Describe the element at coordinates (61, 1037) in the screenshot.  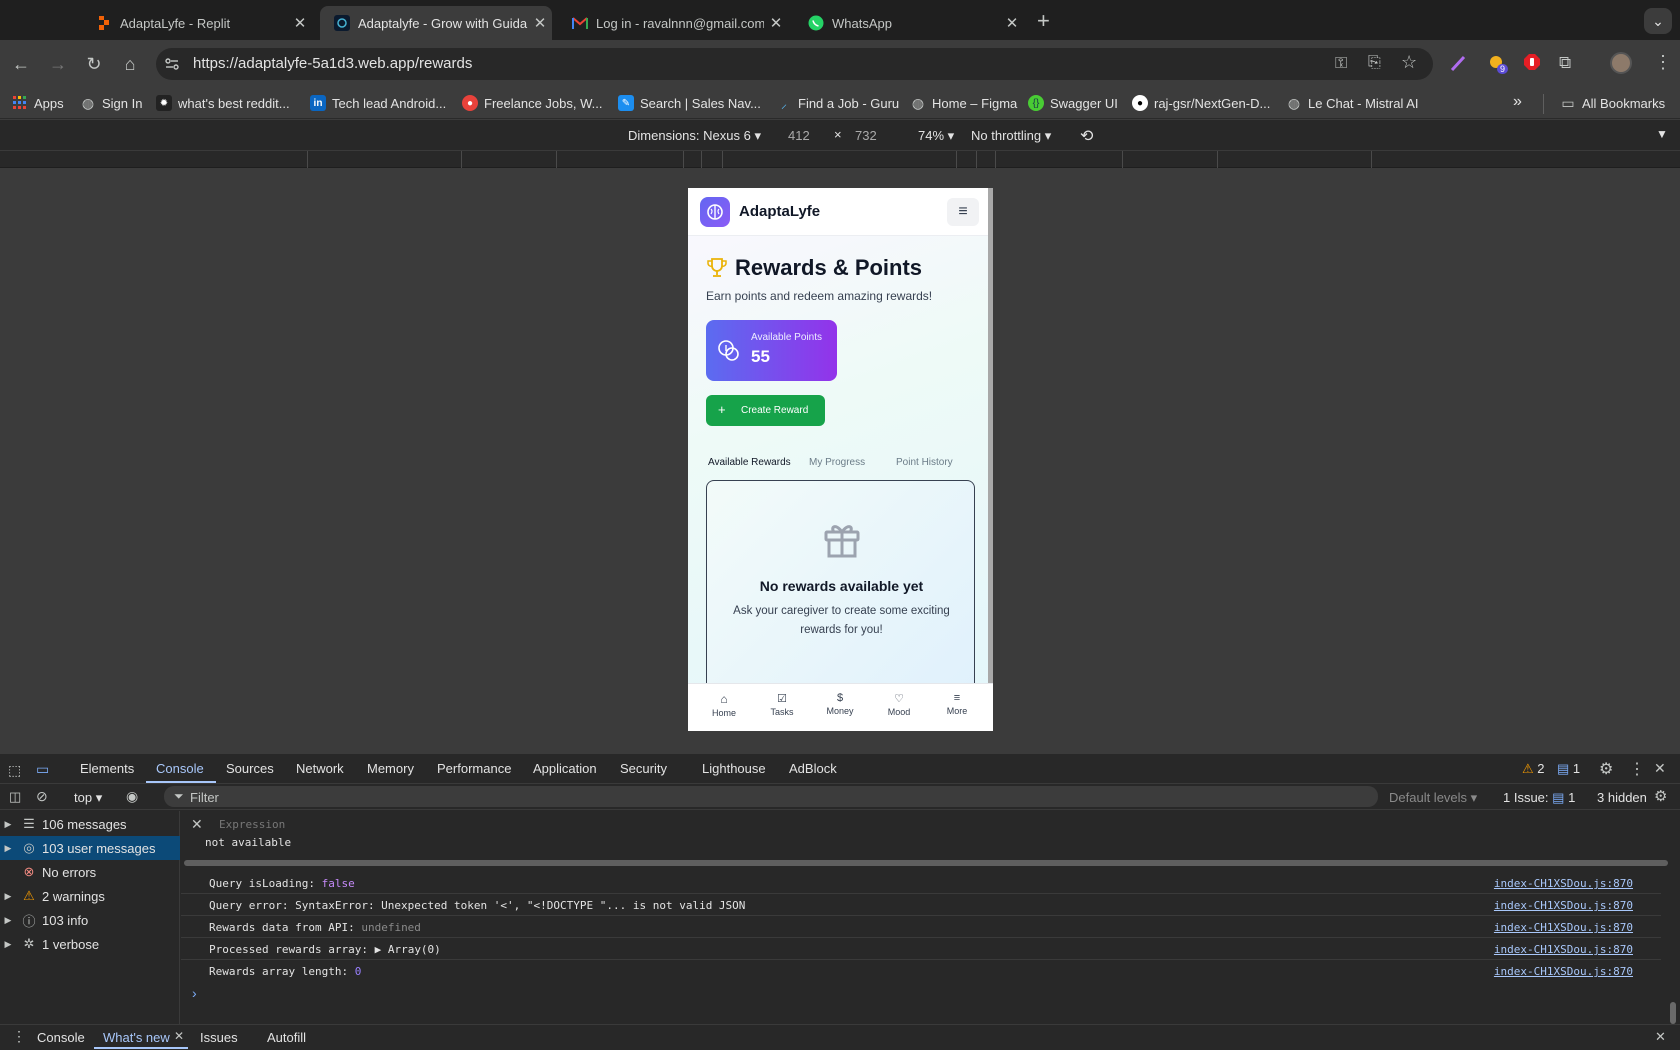
I see `drawer-tab-console: Console` at that location.